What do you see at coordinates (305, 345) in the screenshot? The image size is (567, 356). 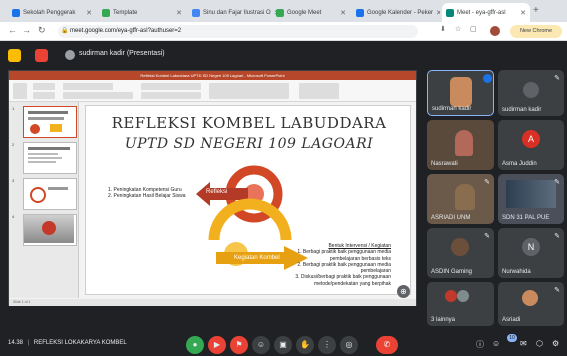 I see `raise-hand-icon: ✋` at bounding box center [305, 345].